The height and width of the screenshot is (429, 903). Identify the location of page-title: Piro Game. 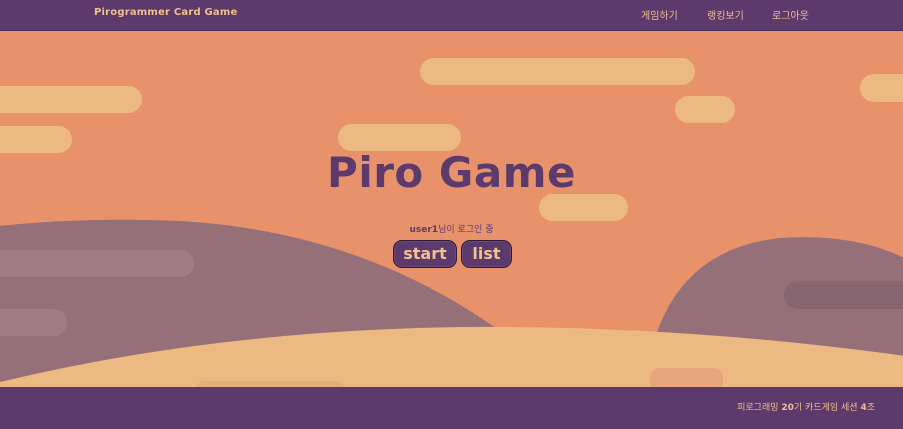
(451, 172).